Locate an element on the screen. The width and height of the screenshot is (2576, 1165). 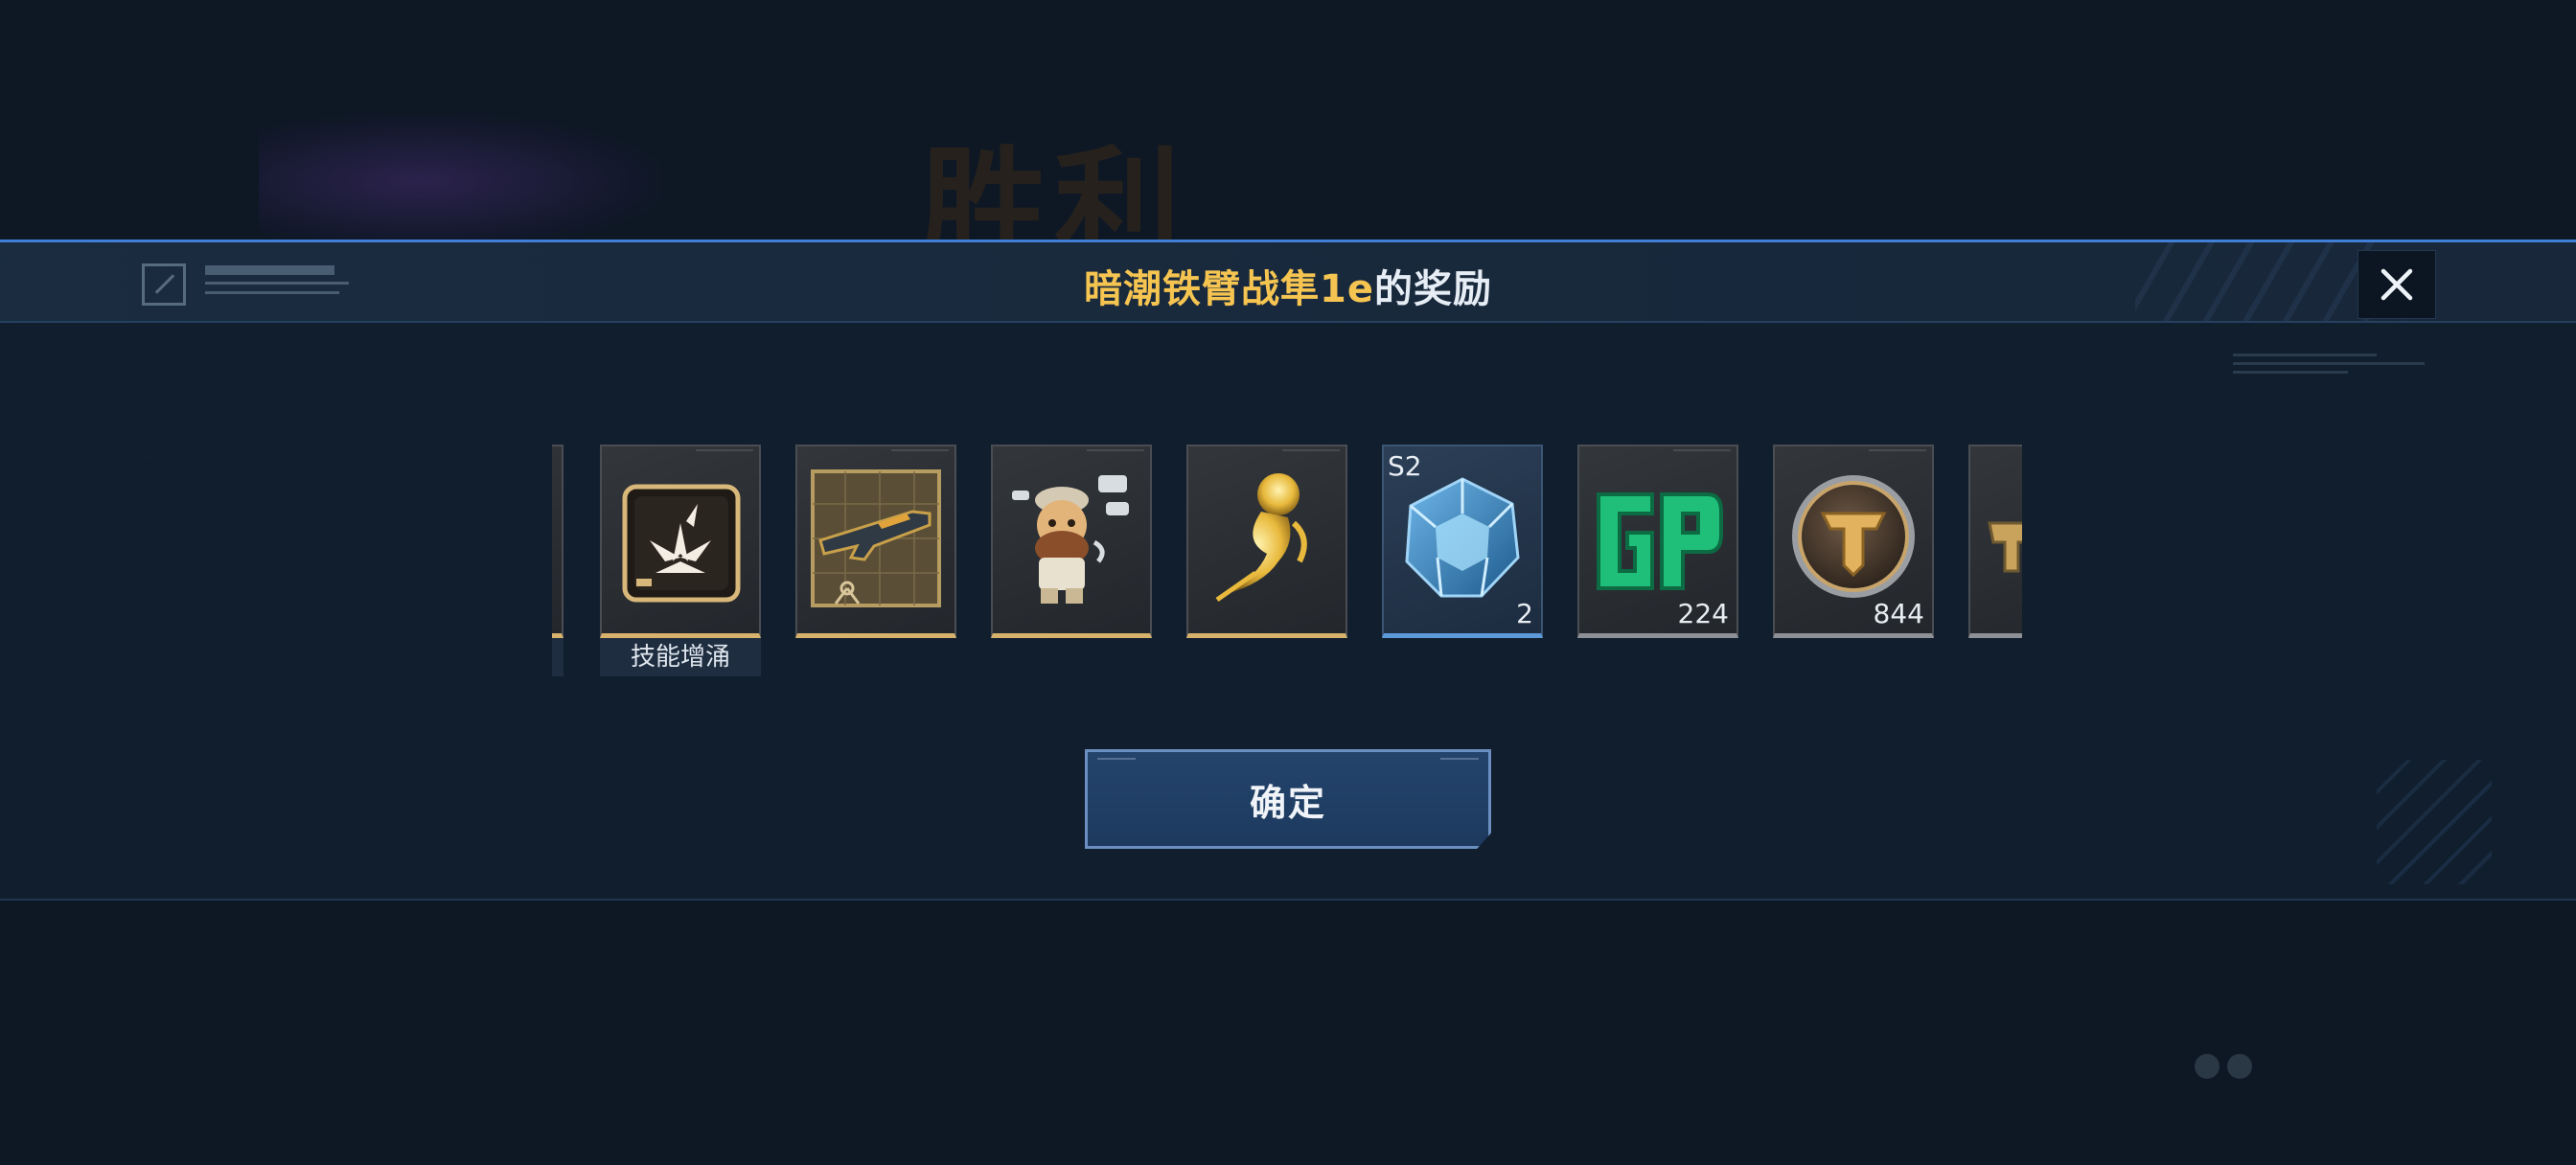
partial-card is located at coordinates (2005, 547).